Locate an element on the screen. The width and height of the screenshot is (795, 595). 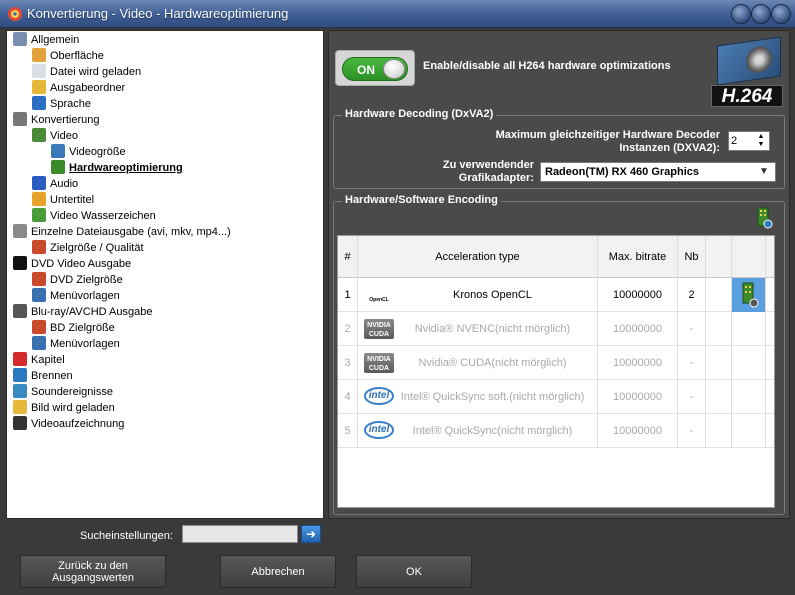
tree-item-6: Video is located at coordinates (55, 136).